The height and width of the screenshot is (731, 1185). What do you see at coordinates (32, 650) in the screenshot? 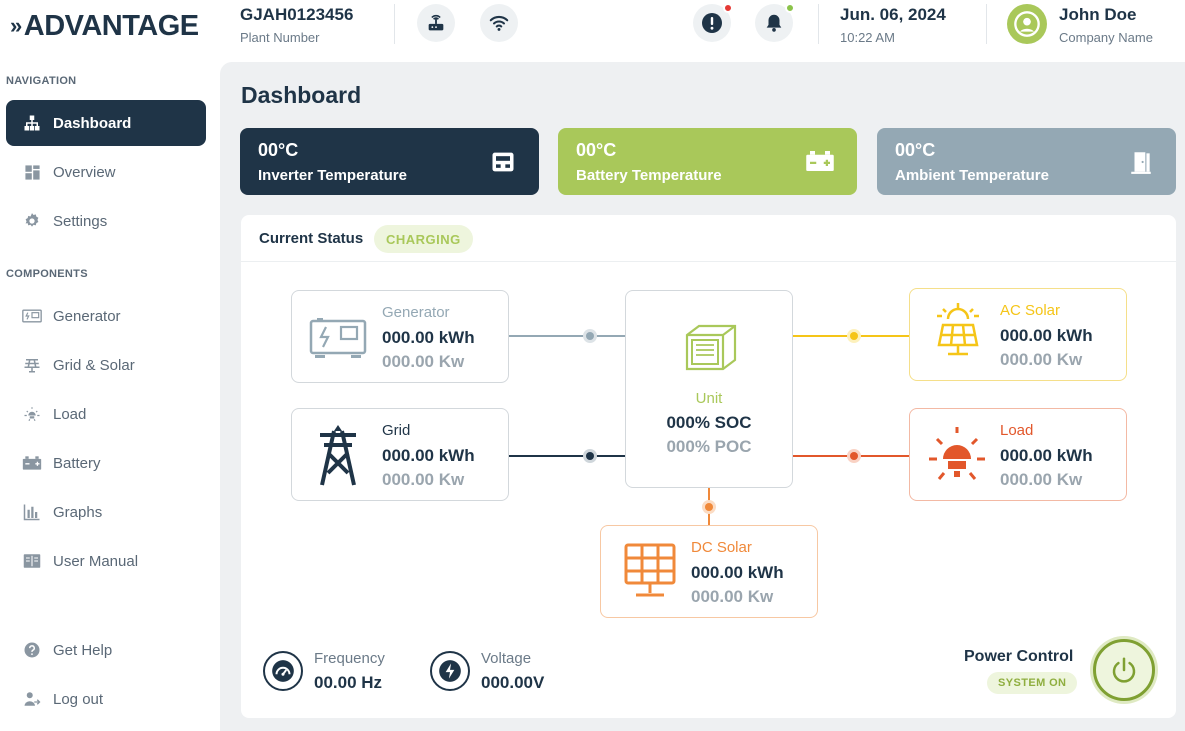
I see `help-icon` at bounding box center [32, 650].